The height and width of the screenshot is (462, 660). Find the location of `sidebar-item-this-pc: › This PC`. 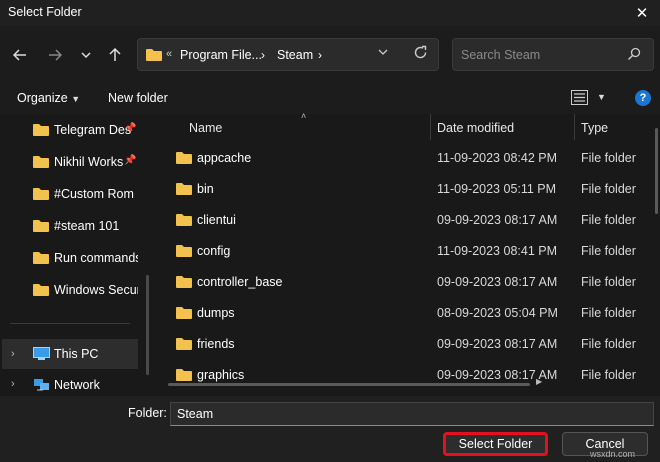

sidebar-item-this-pc: › This PC is located at coordinates (70, 354).